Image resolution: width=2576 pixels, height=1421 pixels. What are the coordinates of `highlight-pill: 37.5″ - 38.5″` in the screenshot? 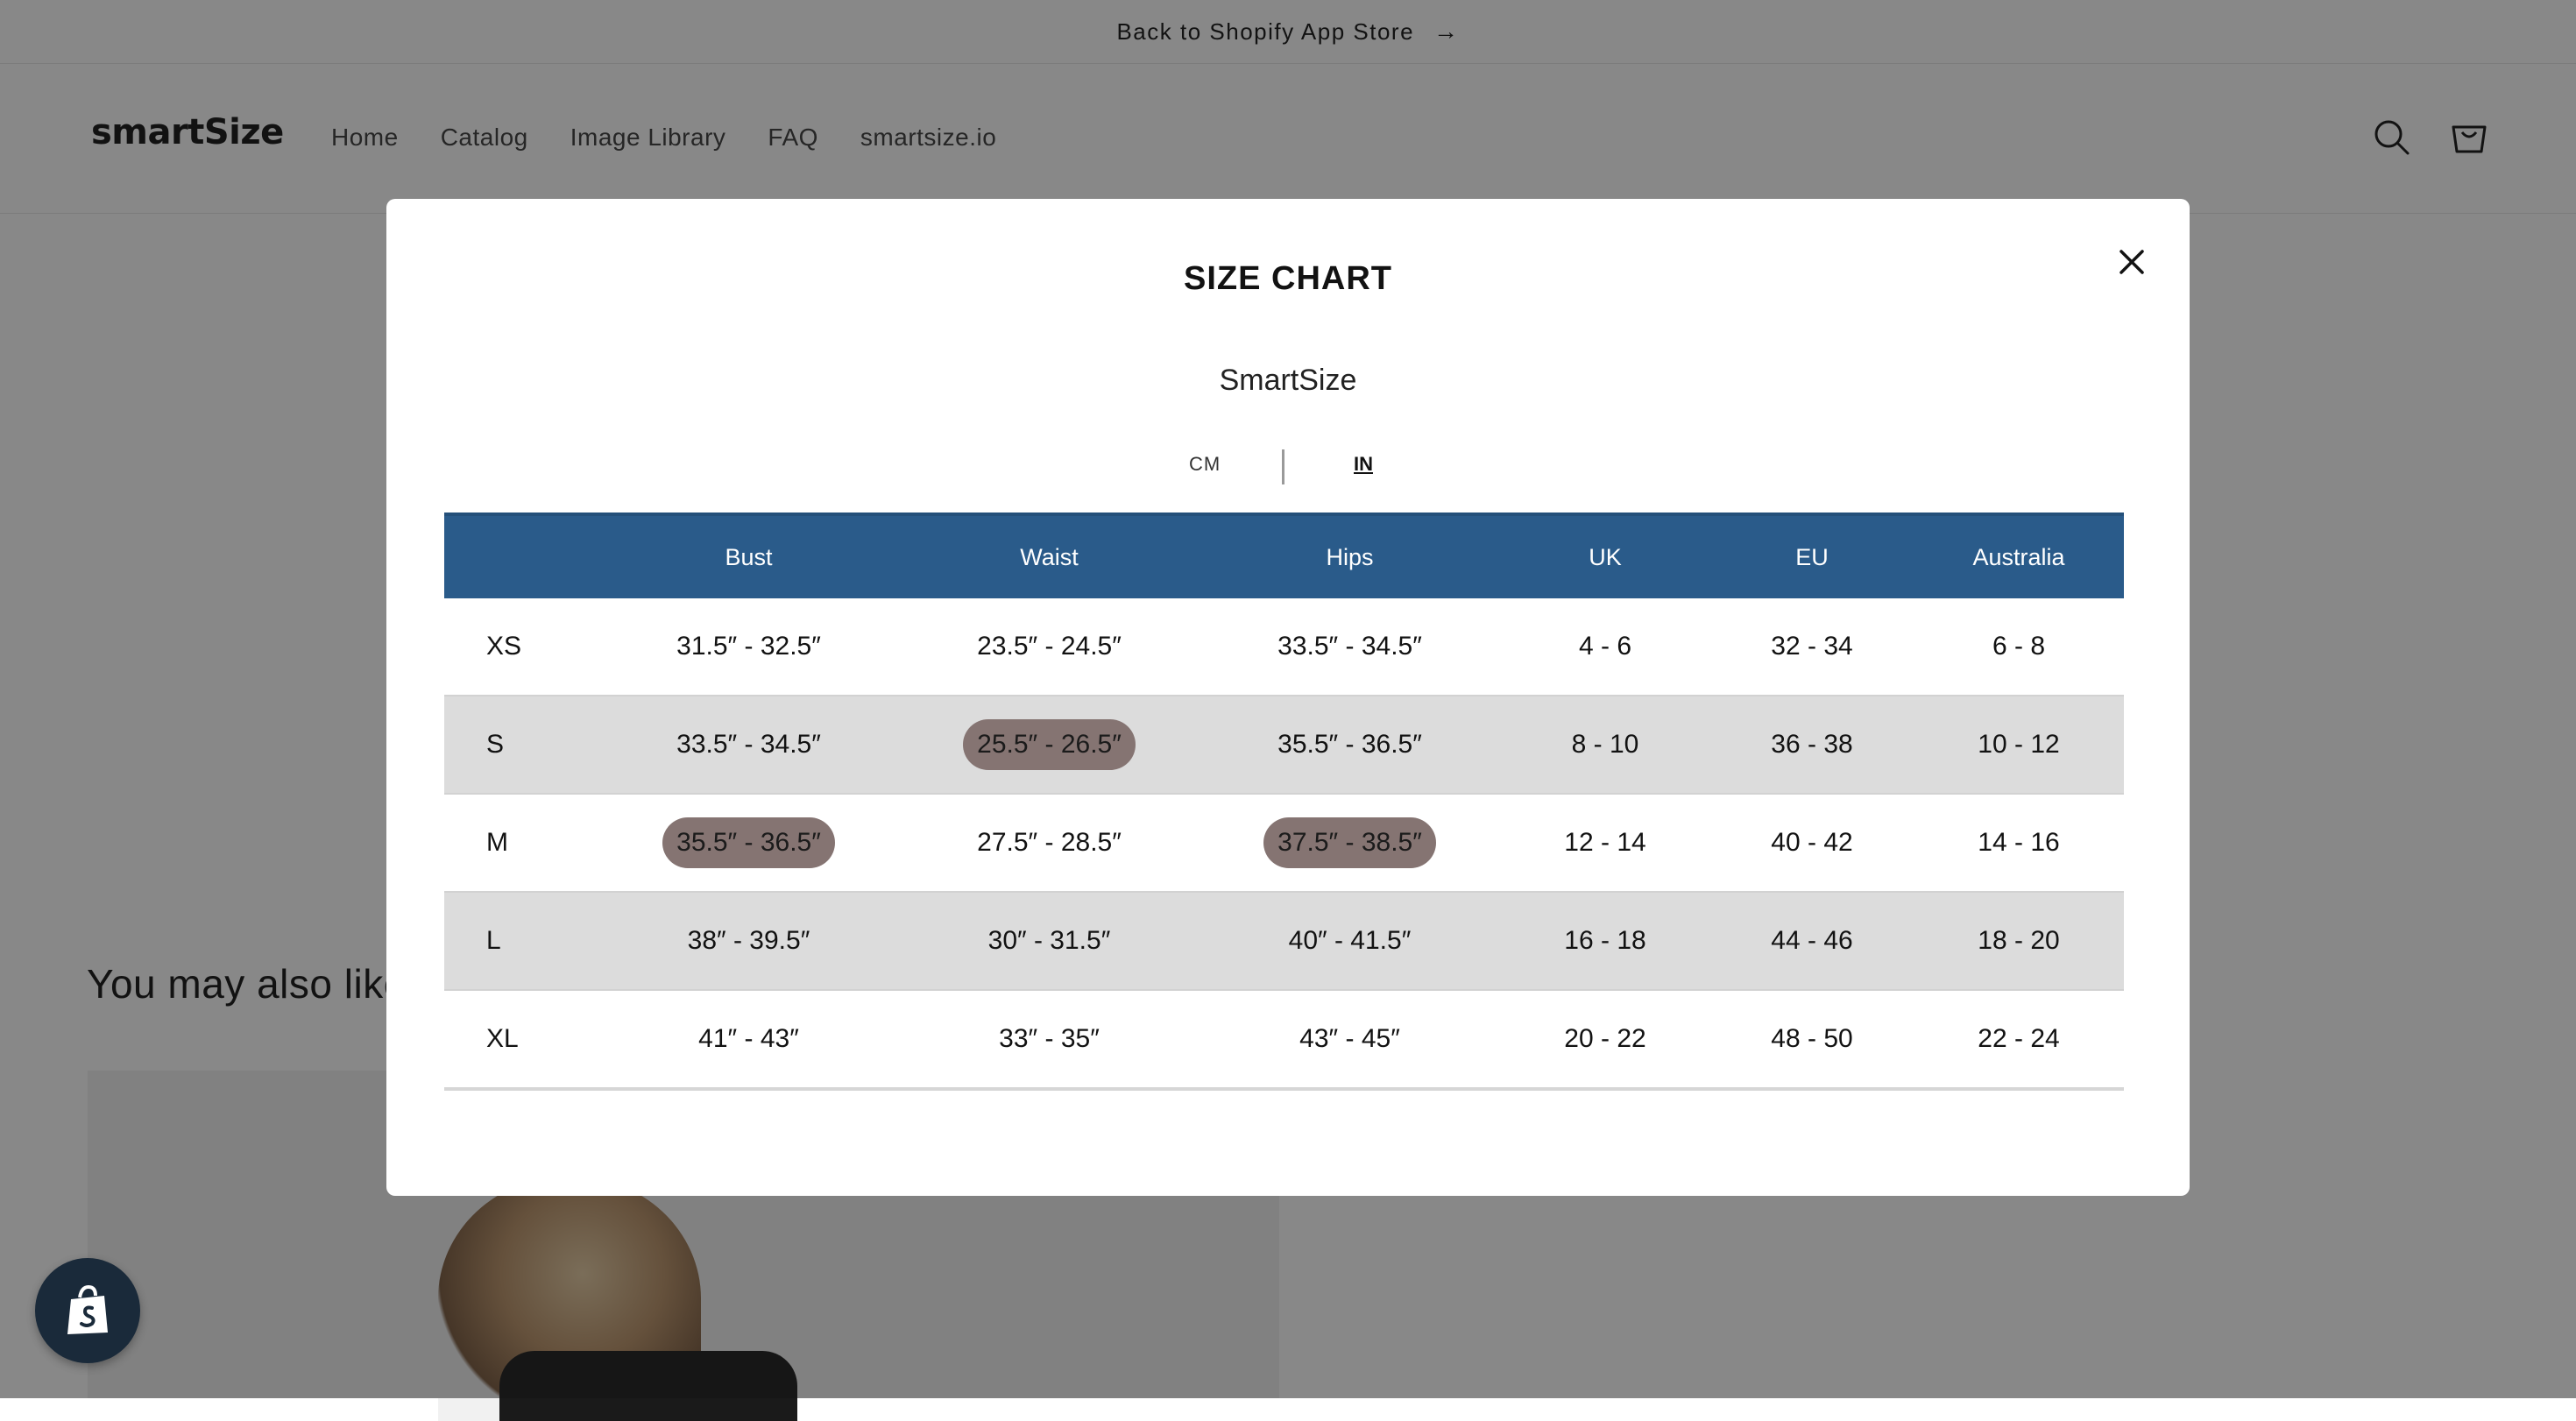 It's located at (1349, 842).